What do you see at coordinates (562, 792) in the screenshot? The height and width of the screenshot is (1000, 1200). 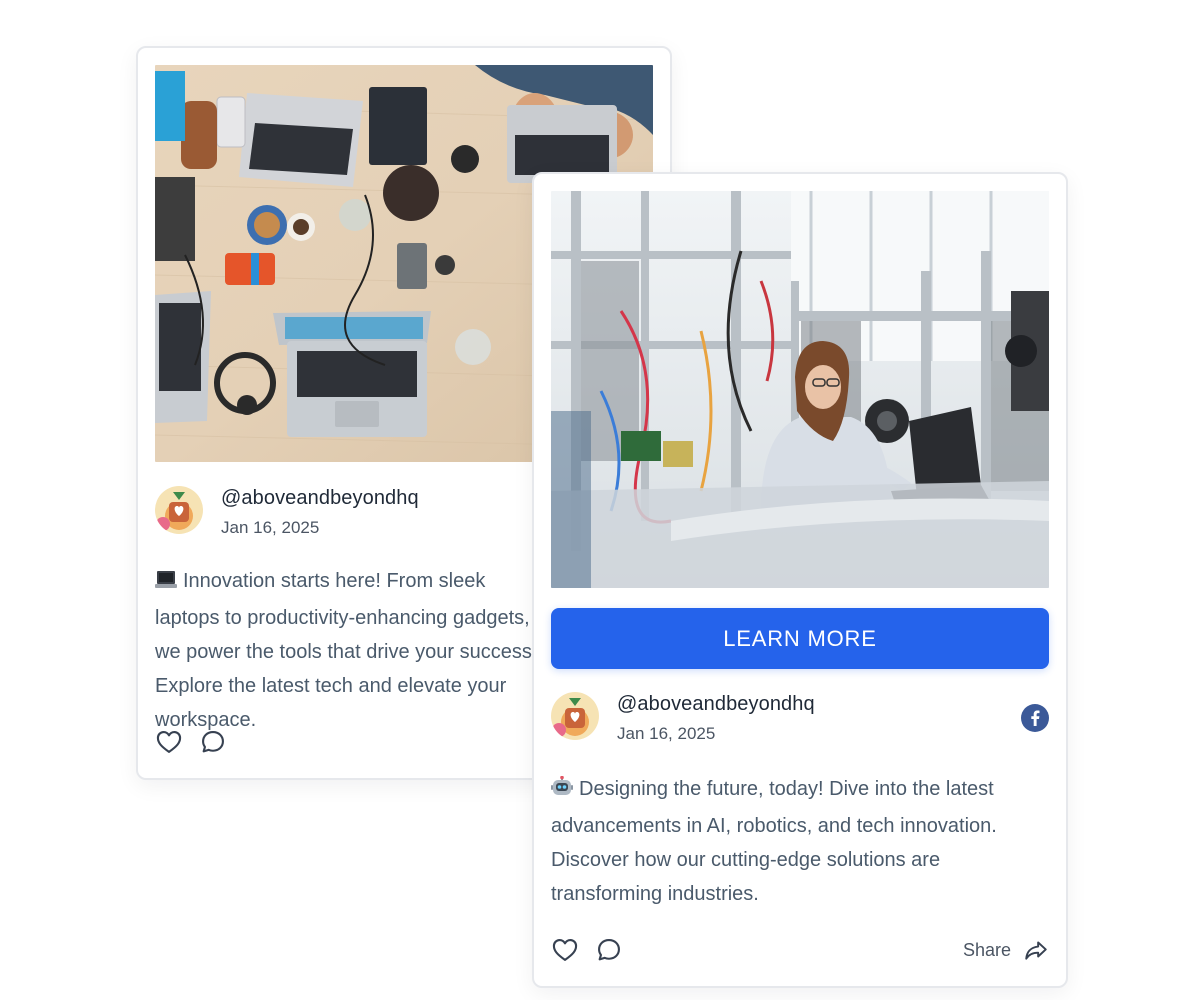 I see `robot-icon` at bounding box center [562, 792].